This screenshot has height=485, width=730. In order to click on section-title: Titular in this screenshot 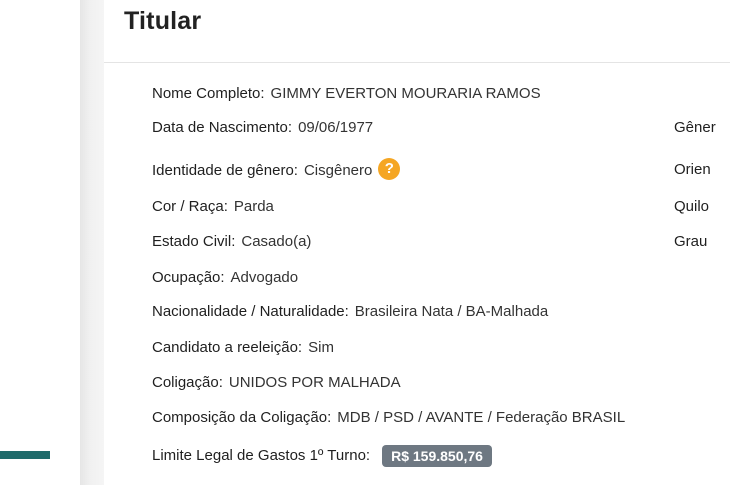, I will do `click(163, 21)`.